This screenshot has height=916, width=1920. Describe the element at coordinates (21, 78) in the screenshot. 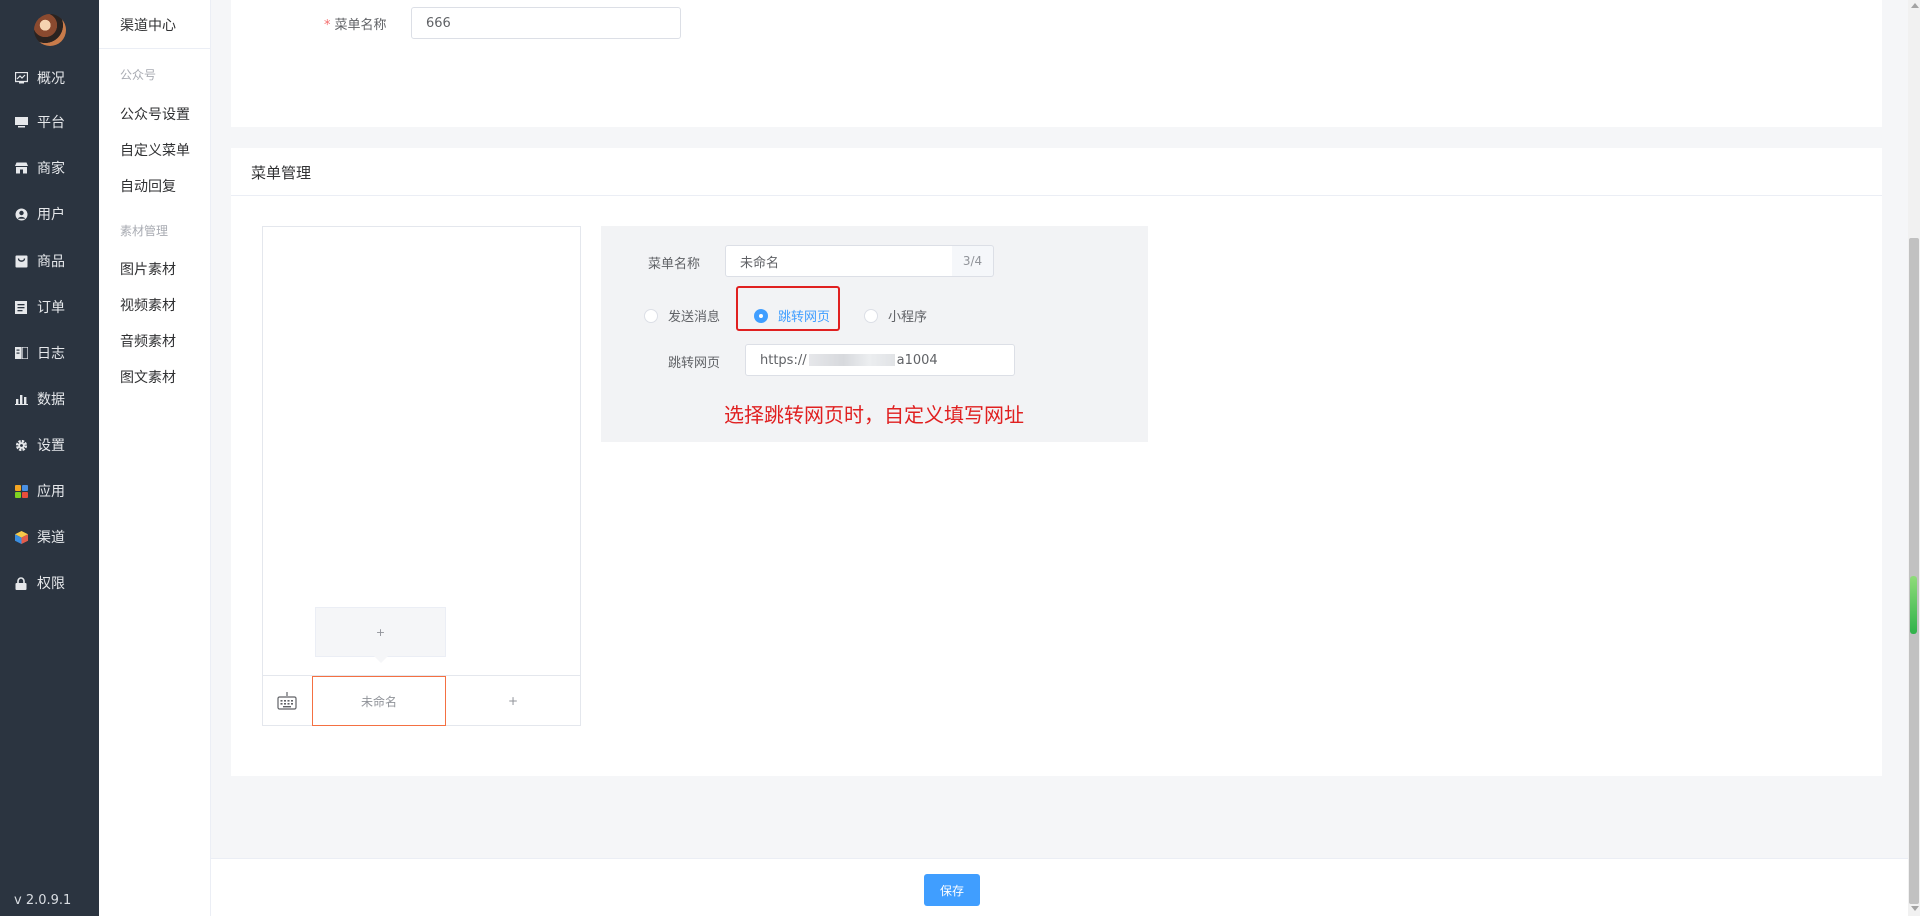

I see `dashboard-icon` at that location.